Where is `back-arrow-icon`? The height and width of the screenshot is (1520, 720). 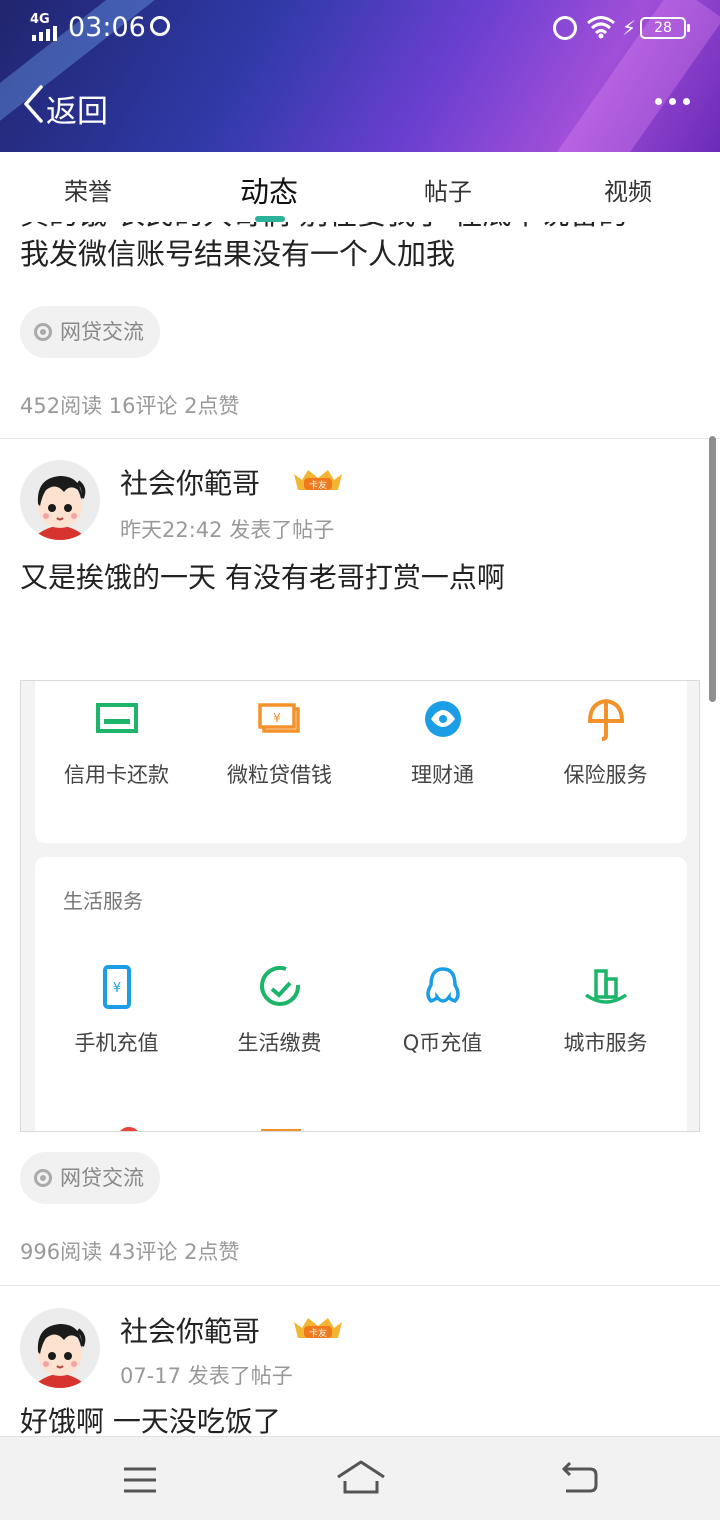 back-arrow-icon is located at coordinates (33, 104).